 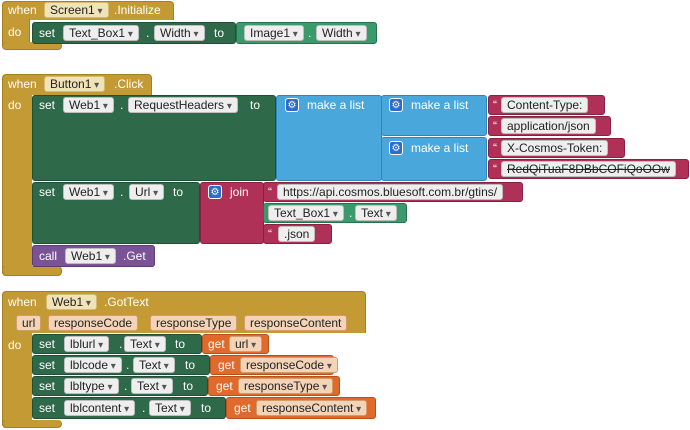 I want to click on initialize-event-name: .Initialize, so click(x=137, y=10).